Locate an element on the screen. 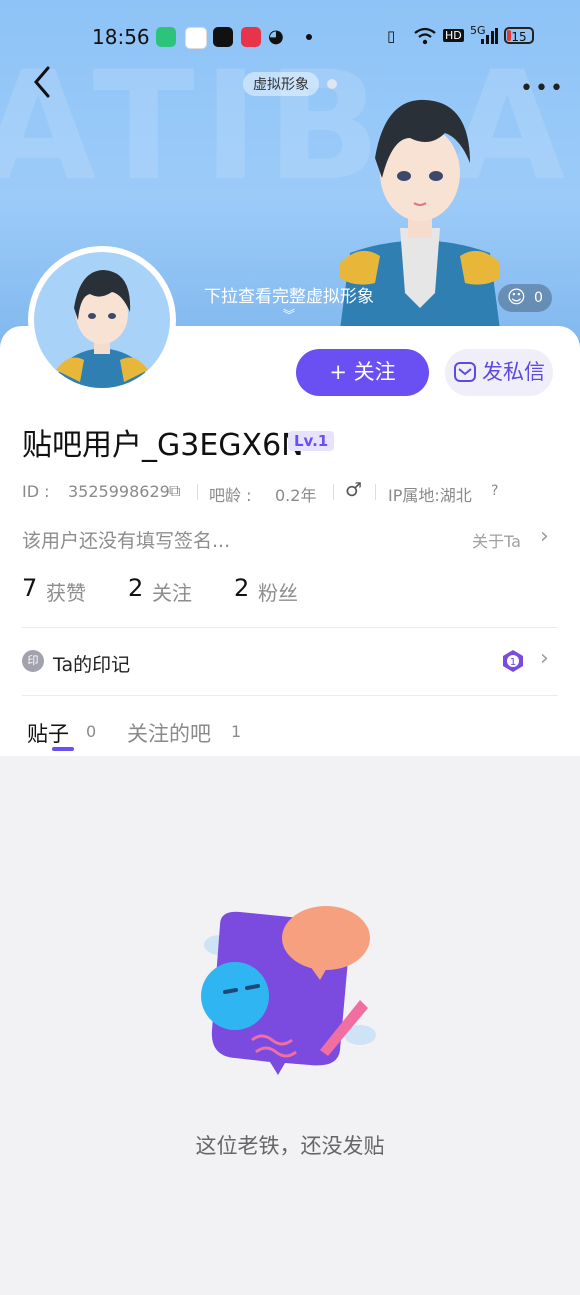 The height and width of the screenshot is (1295, 580). tab-posts: 贴子 is located at coordinates (48, 733).